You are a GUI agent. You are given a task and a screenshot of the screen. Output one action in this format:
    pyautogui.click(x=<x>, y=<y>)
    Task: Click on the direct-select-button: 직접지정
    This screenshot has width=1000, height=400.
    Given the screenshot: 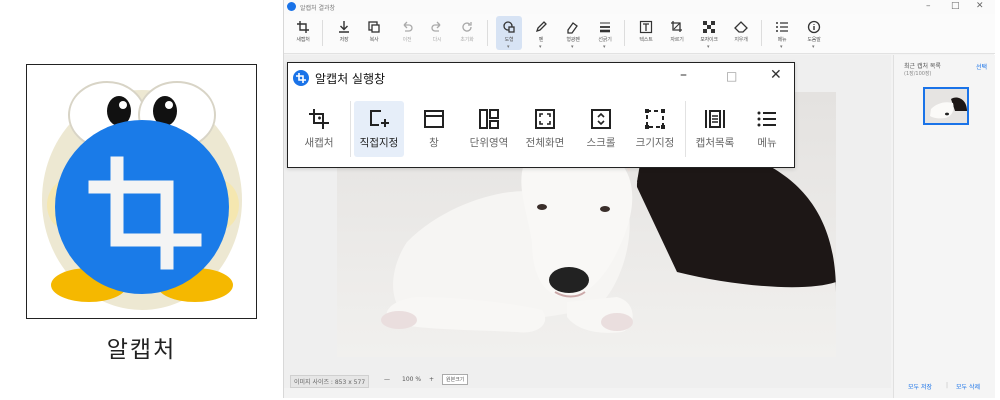 What is the action you would take?
    pyautogui.click(x=379, y=129)
    